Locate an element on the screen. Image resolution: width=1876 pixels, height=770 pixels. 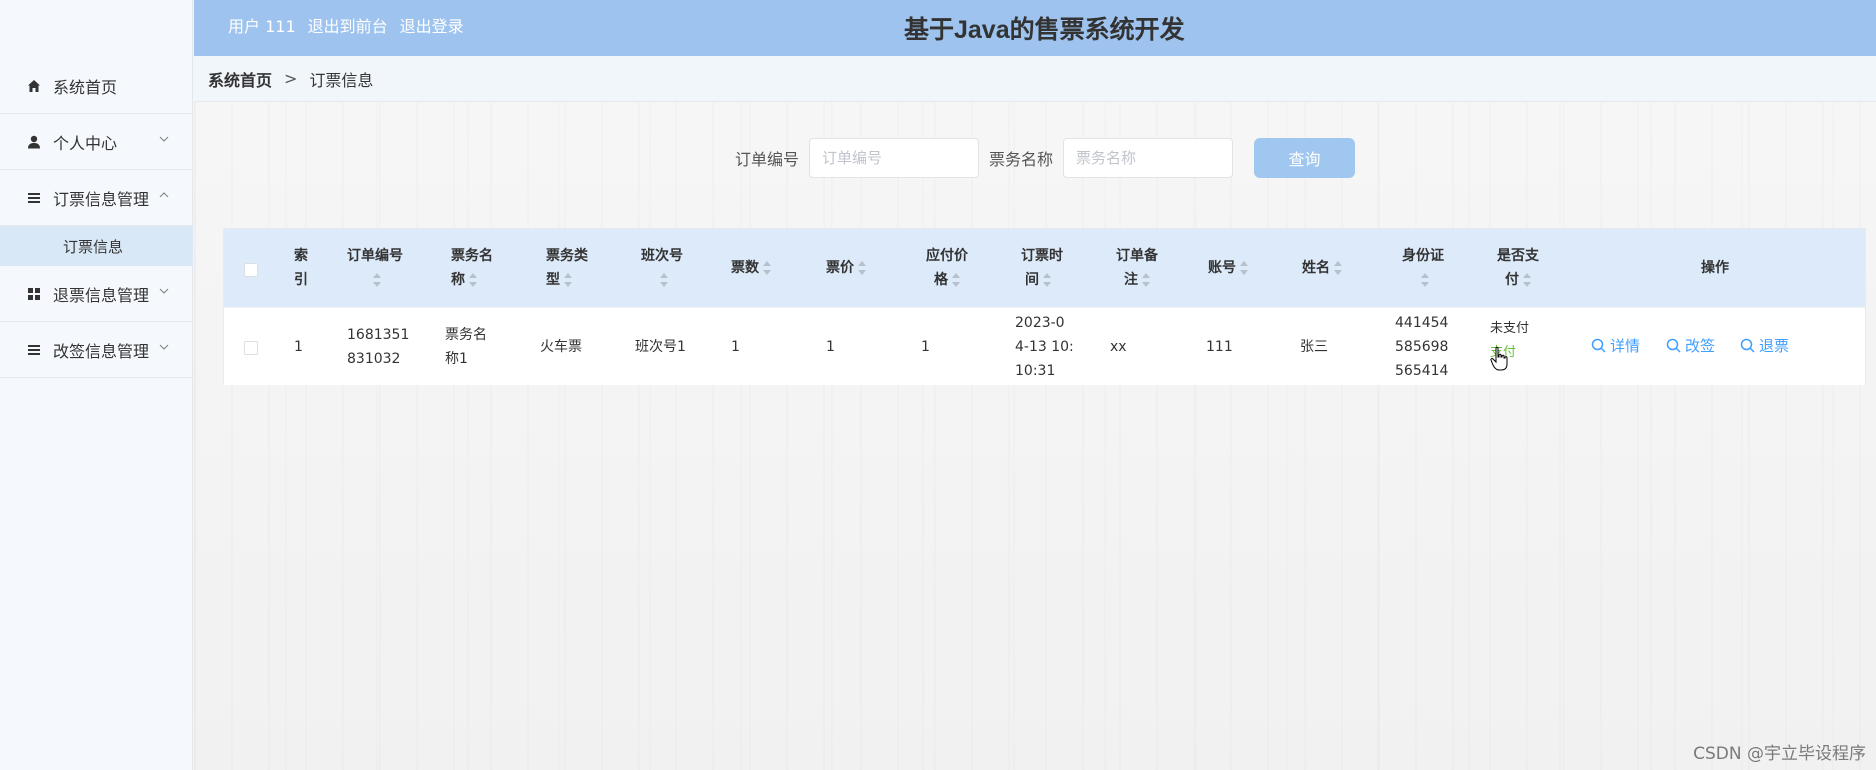
order-no-label: 订单编号 is located at coordinates (767, 159).